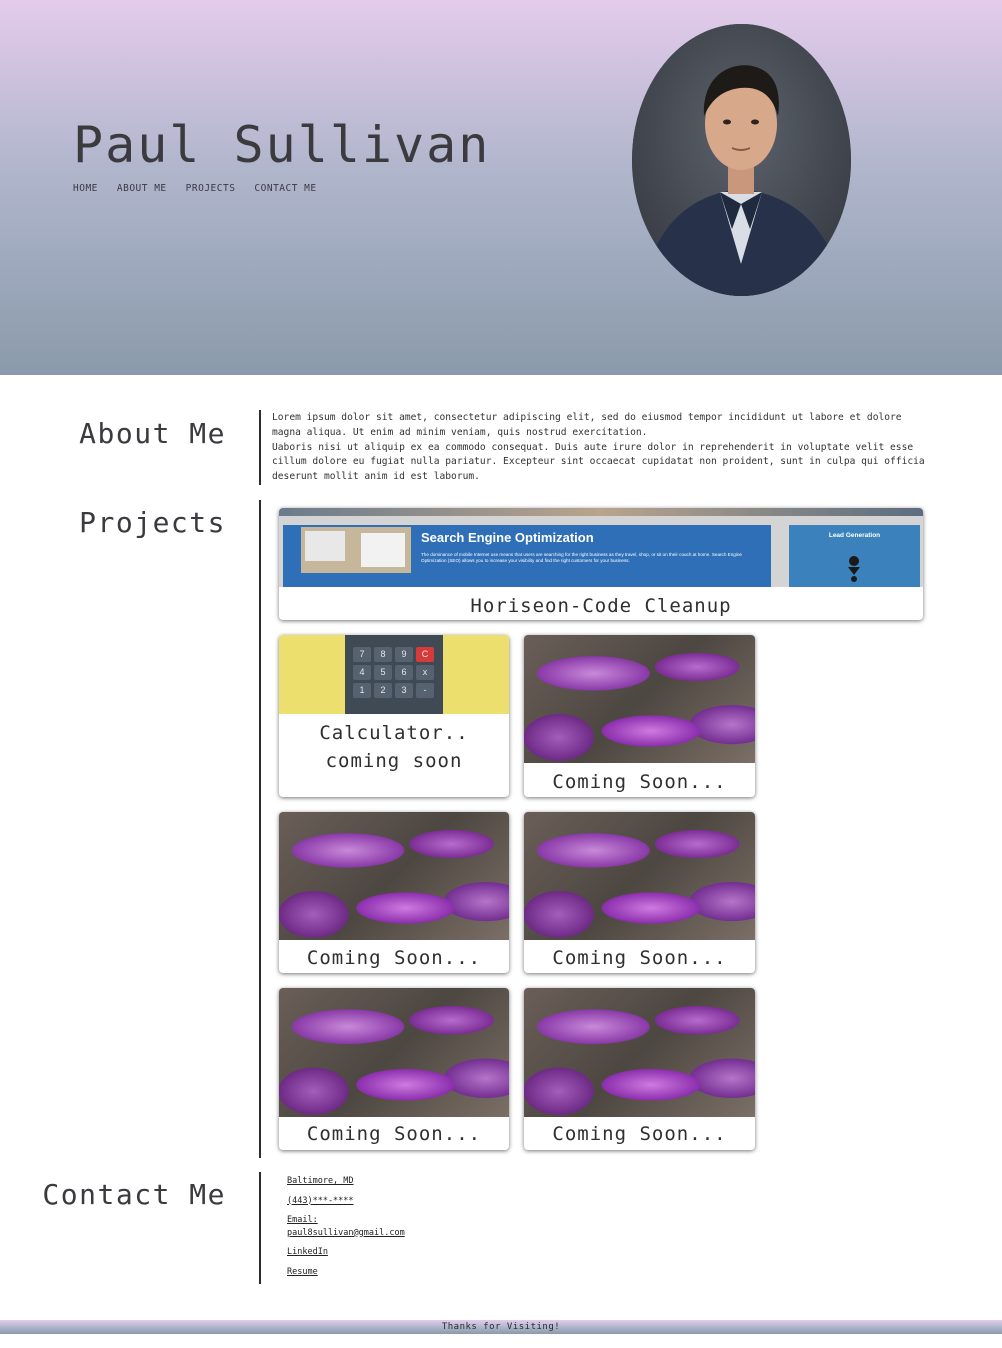  What do you see at coordinates (260, 1228) in the screenshot?
I see `contact-divider` at bounding box center [260, 1228].